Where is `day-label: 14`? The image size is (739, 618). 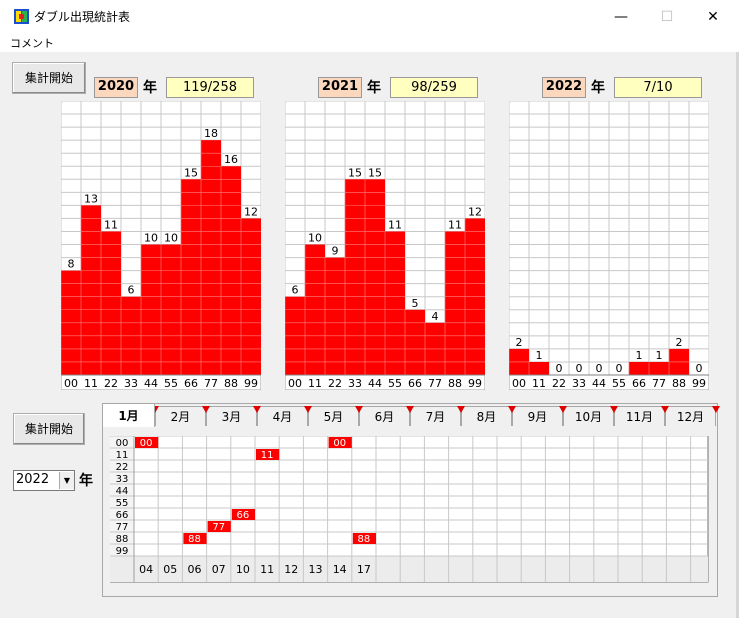
day-label: 14 is located at coordinates (340, 569).